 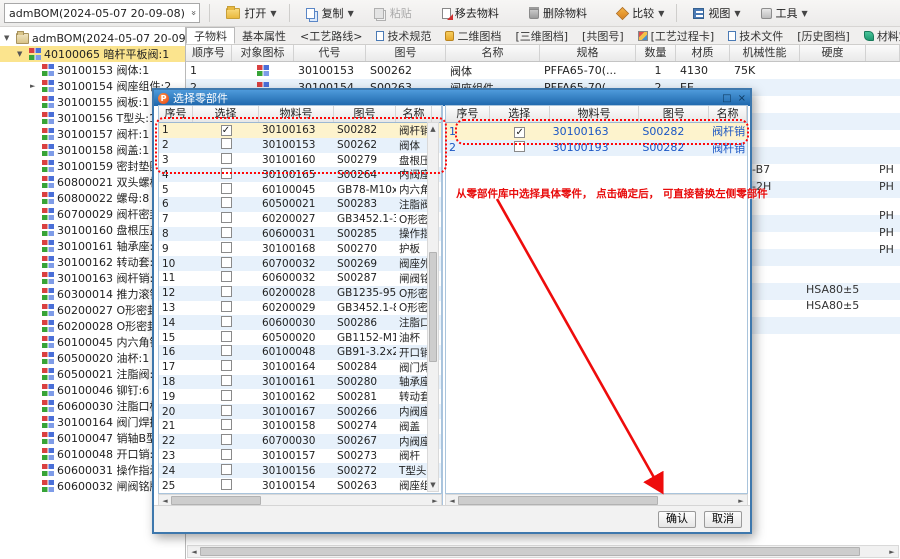 I want to click on tabs-overflow-icon: », so click(x=893, y=36).